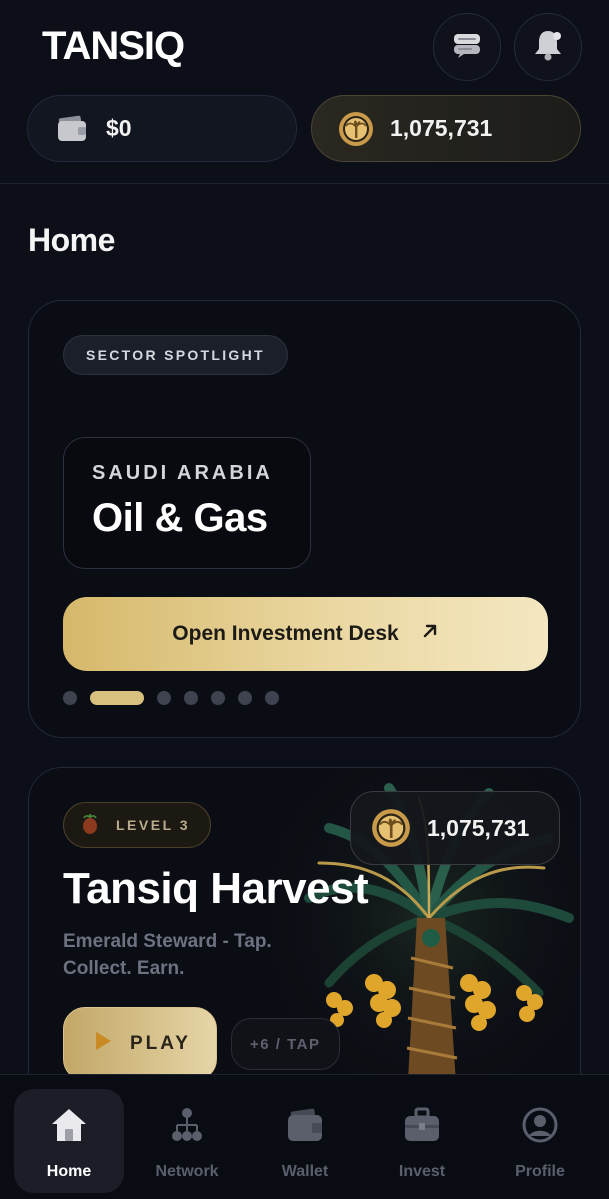 The image size is (609, 1199). Describe the element at coordinates (162, 128) in the screenshot. I see `cash-balance: $0` at that location.